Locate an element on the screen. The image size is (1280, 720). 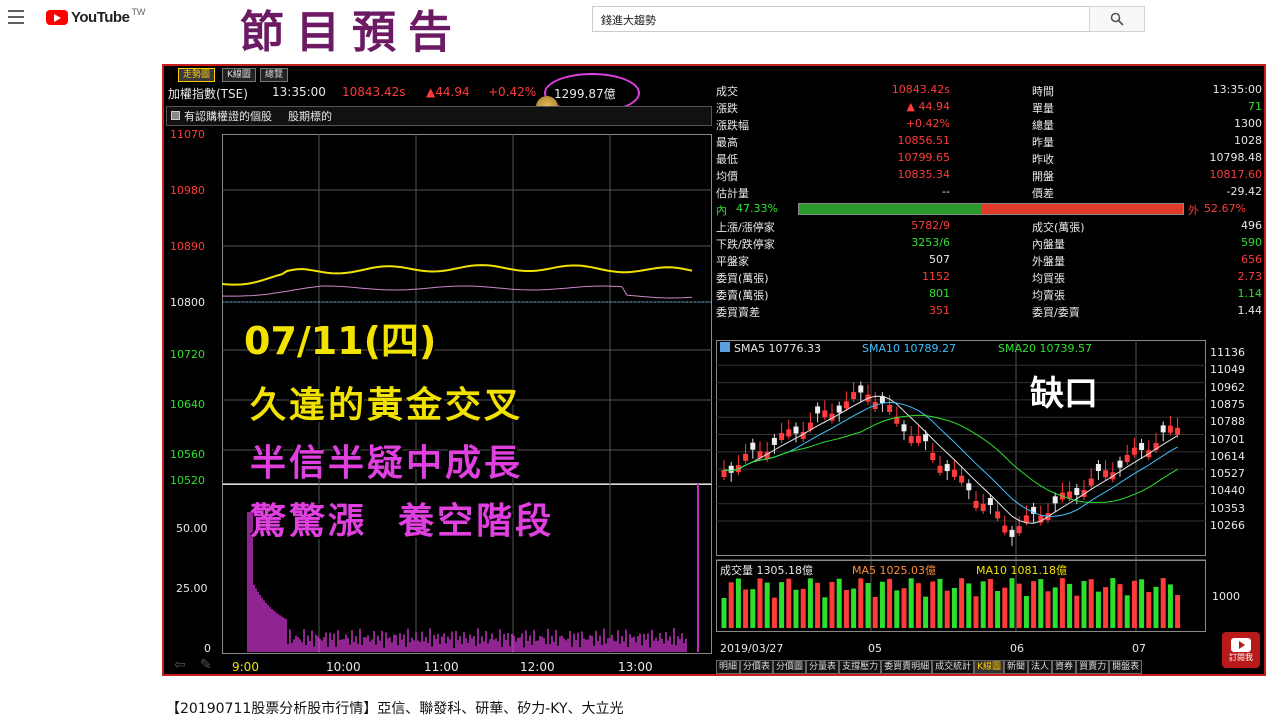
k-y-tick: 10875 is located at coordinates (1227, 404).